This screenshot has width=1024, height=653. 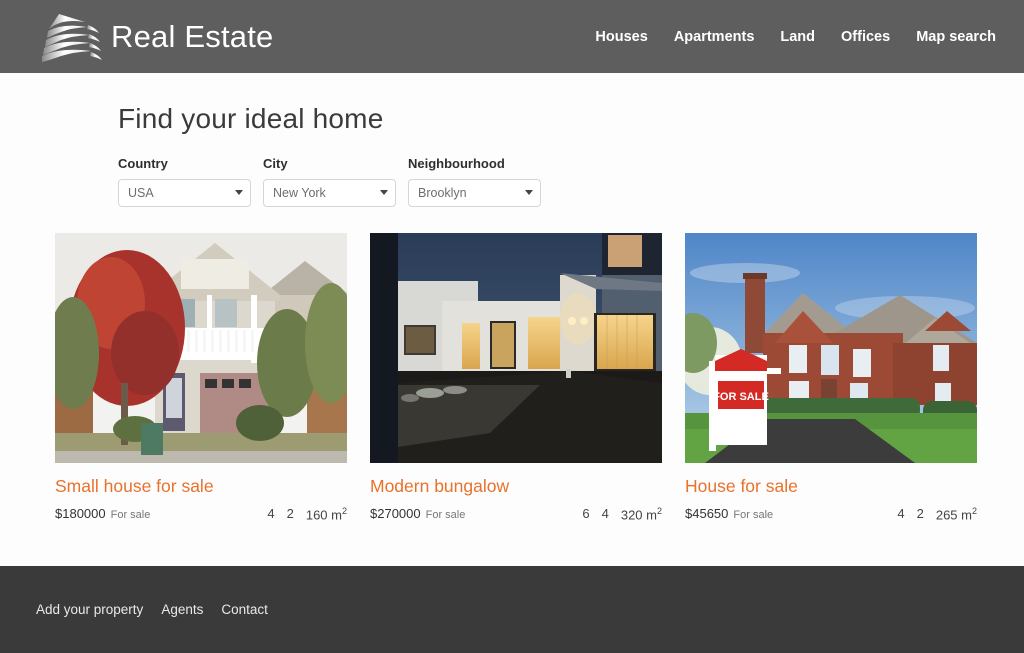 What do you see at coordinates (68, 37) in the screenshot?
I see `building-logo-icon` at bounding box center [68, 37].